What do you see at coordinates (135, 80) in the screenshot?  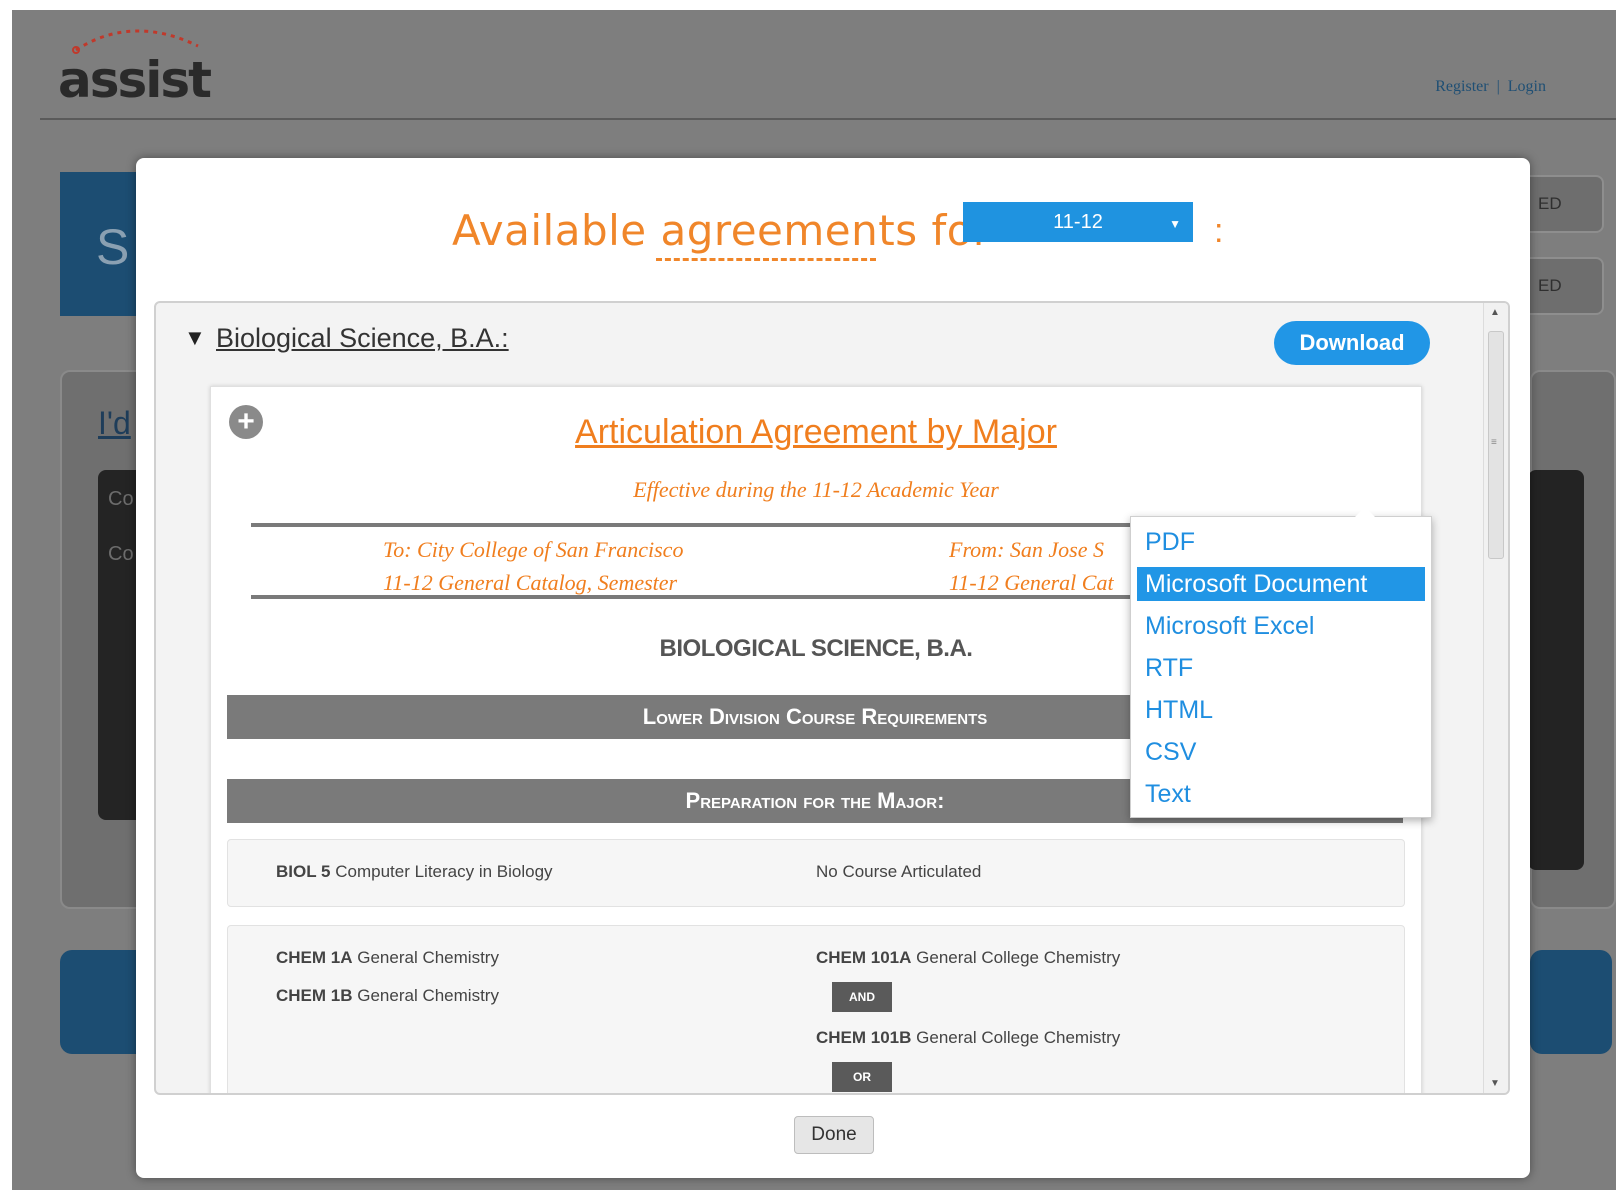 I see `logo-text: assist` at bounding box center [135, 80].